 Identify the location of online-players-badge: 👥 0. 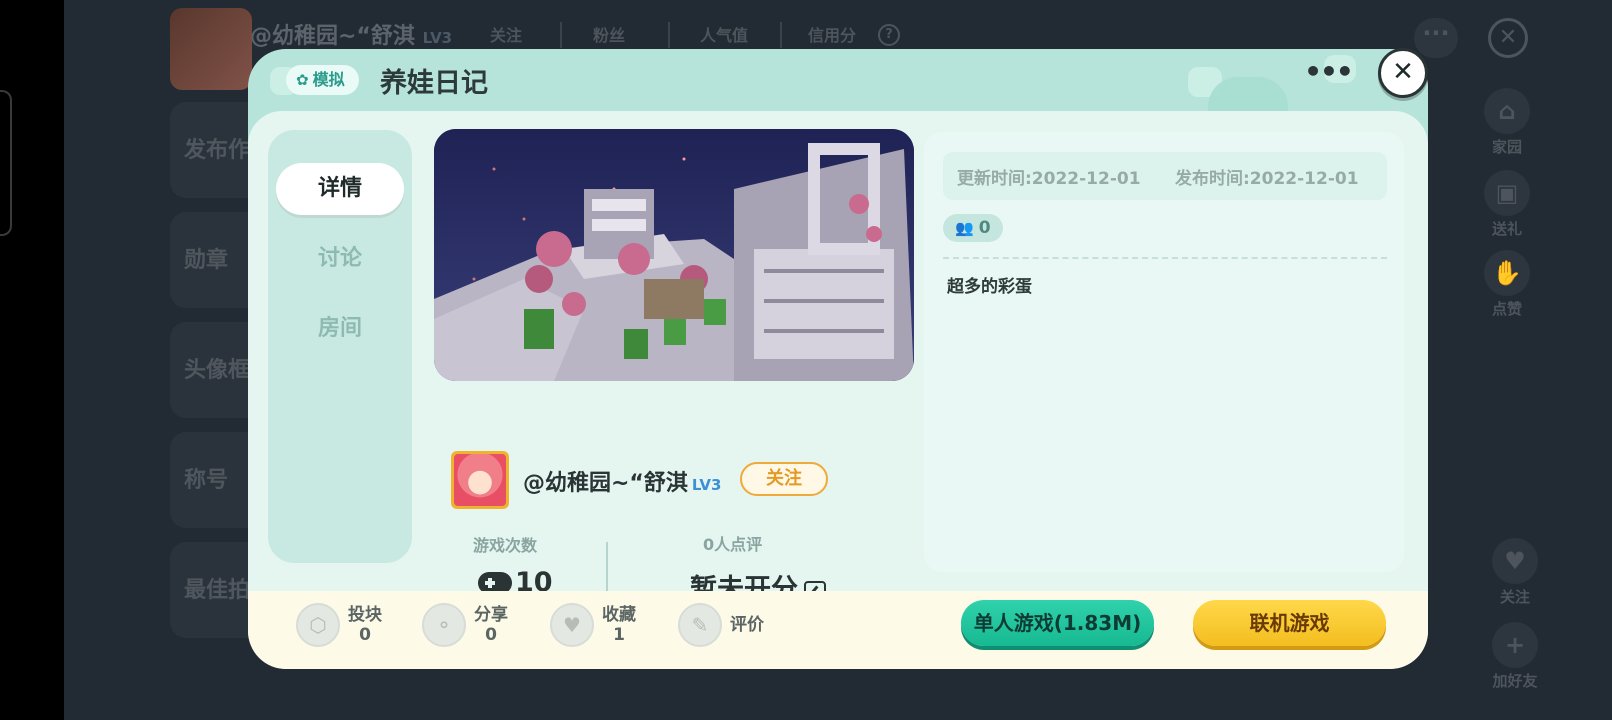
(973, 228).